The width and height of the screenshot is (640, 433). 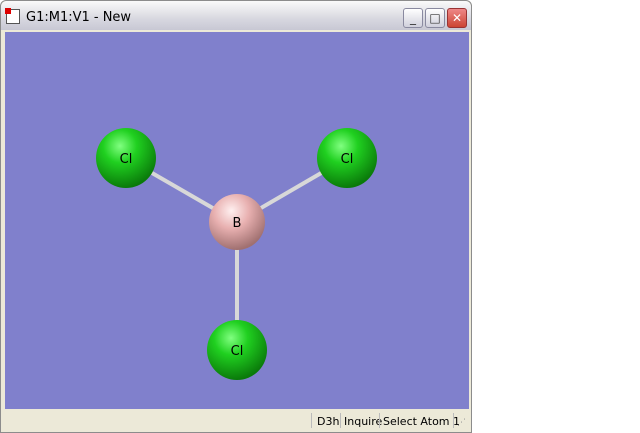 I want to click on title-bar: G1:M1:V1 - New _ □ ✕, so click(x=236, y=15).